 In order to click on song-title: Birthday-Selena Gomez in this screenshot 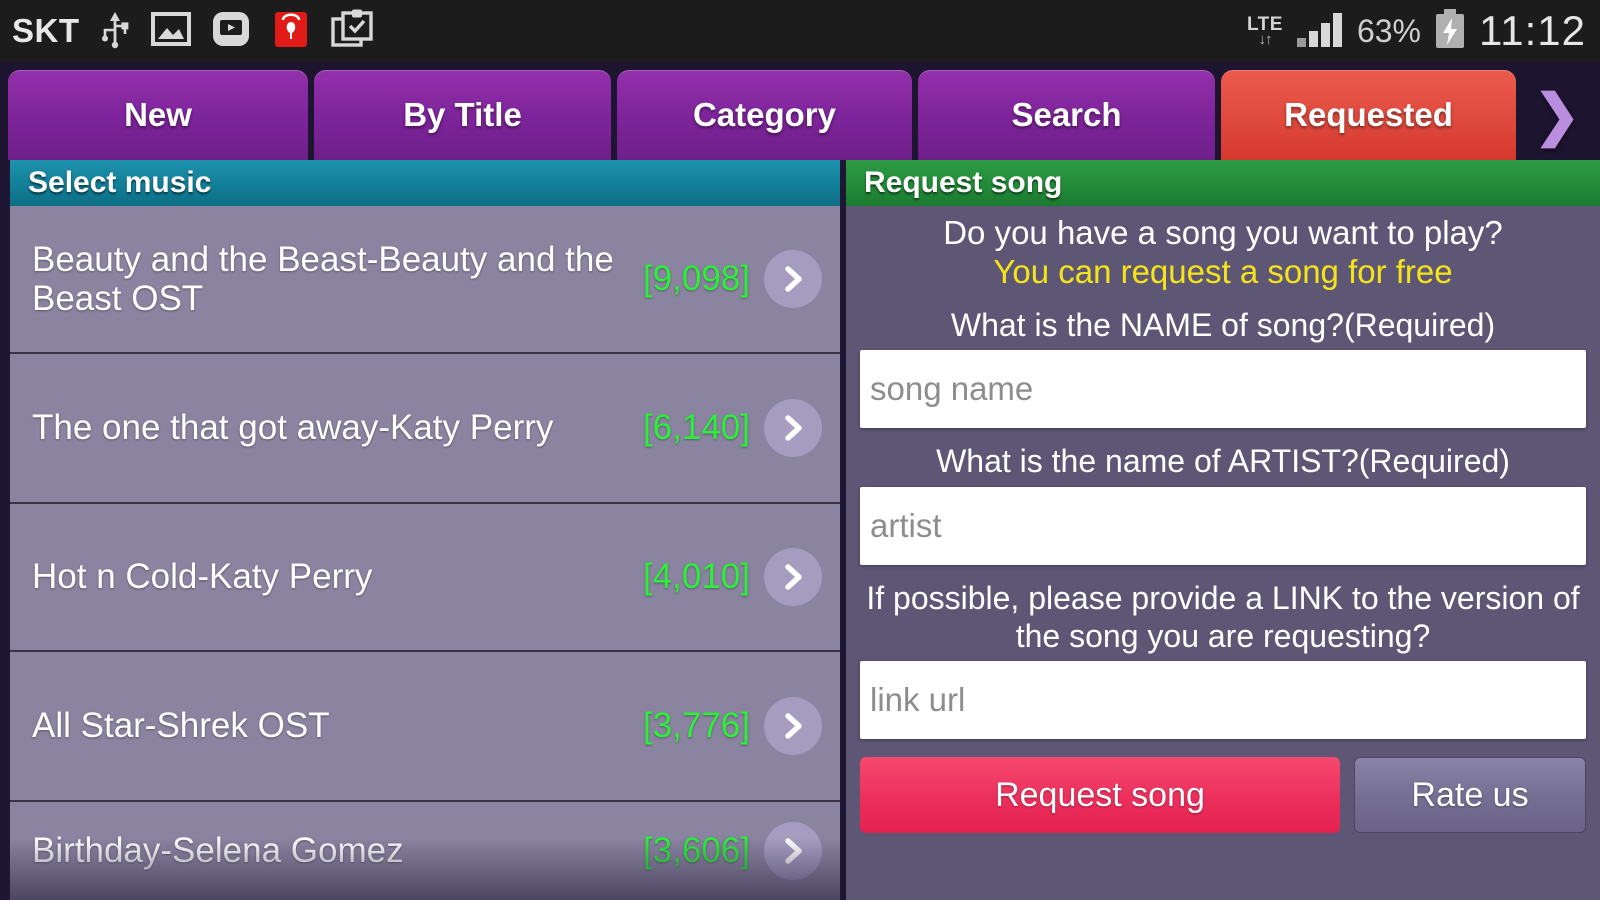, I will do `click(218, 851)`.